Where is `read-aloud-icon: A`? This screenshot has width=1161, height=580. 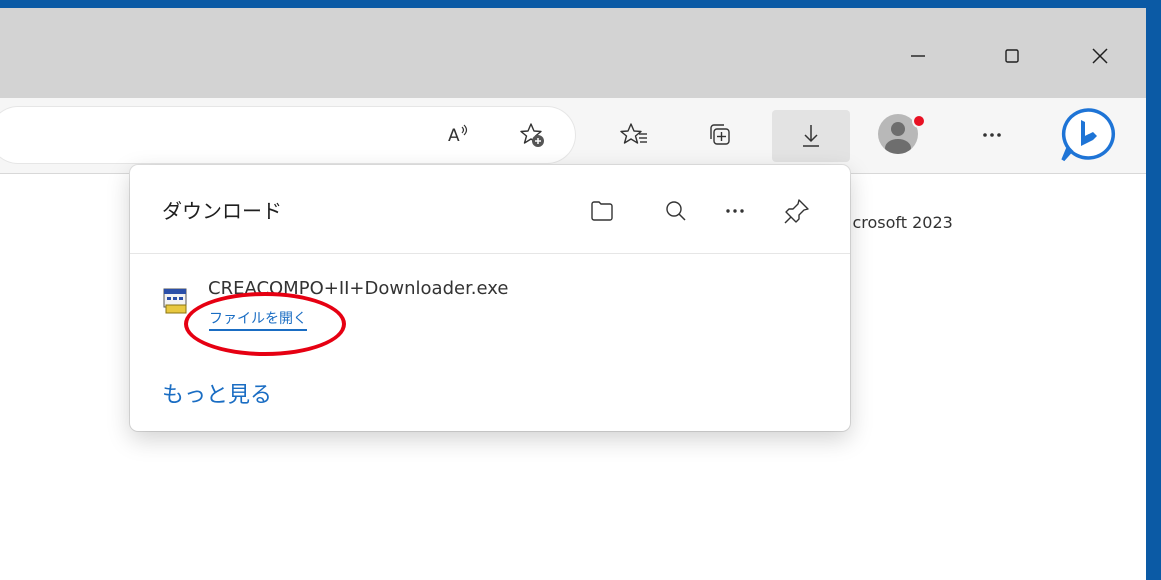 read-aloud-icon: A is located at coordinates (458, 135).